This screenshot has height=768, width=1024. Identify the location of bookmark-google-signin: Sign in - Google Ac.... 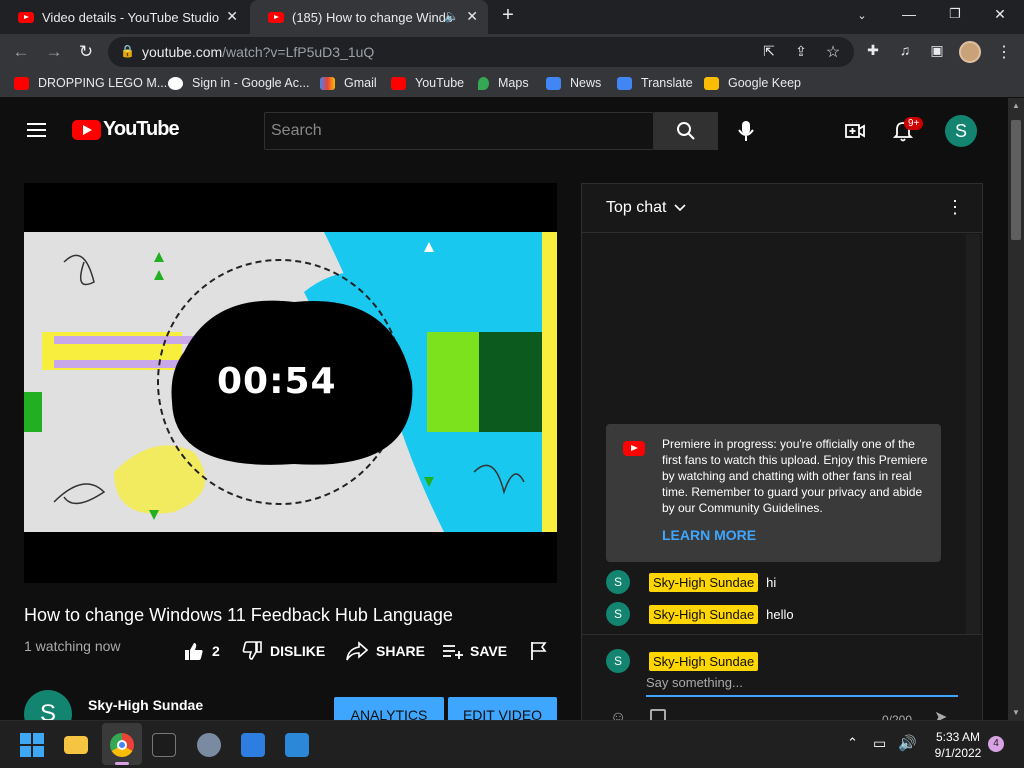
(238, 83).